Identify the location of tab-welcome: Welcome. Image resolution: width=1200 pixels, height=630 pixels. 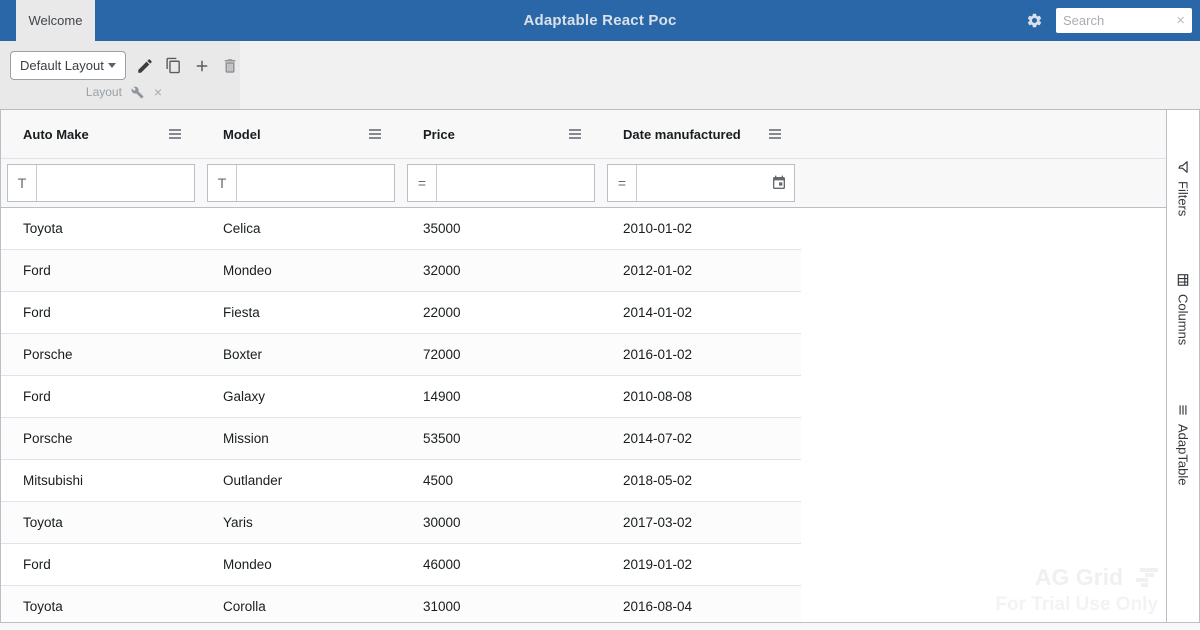
(55, 20).